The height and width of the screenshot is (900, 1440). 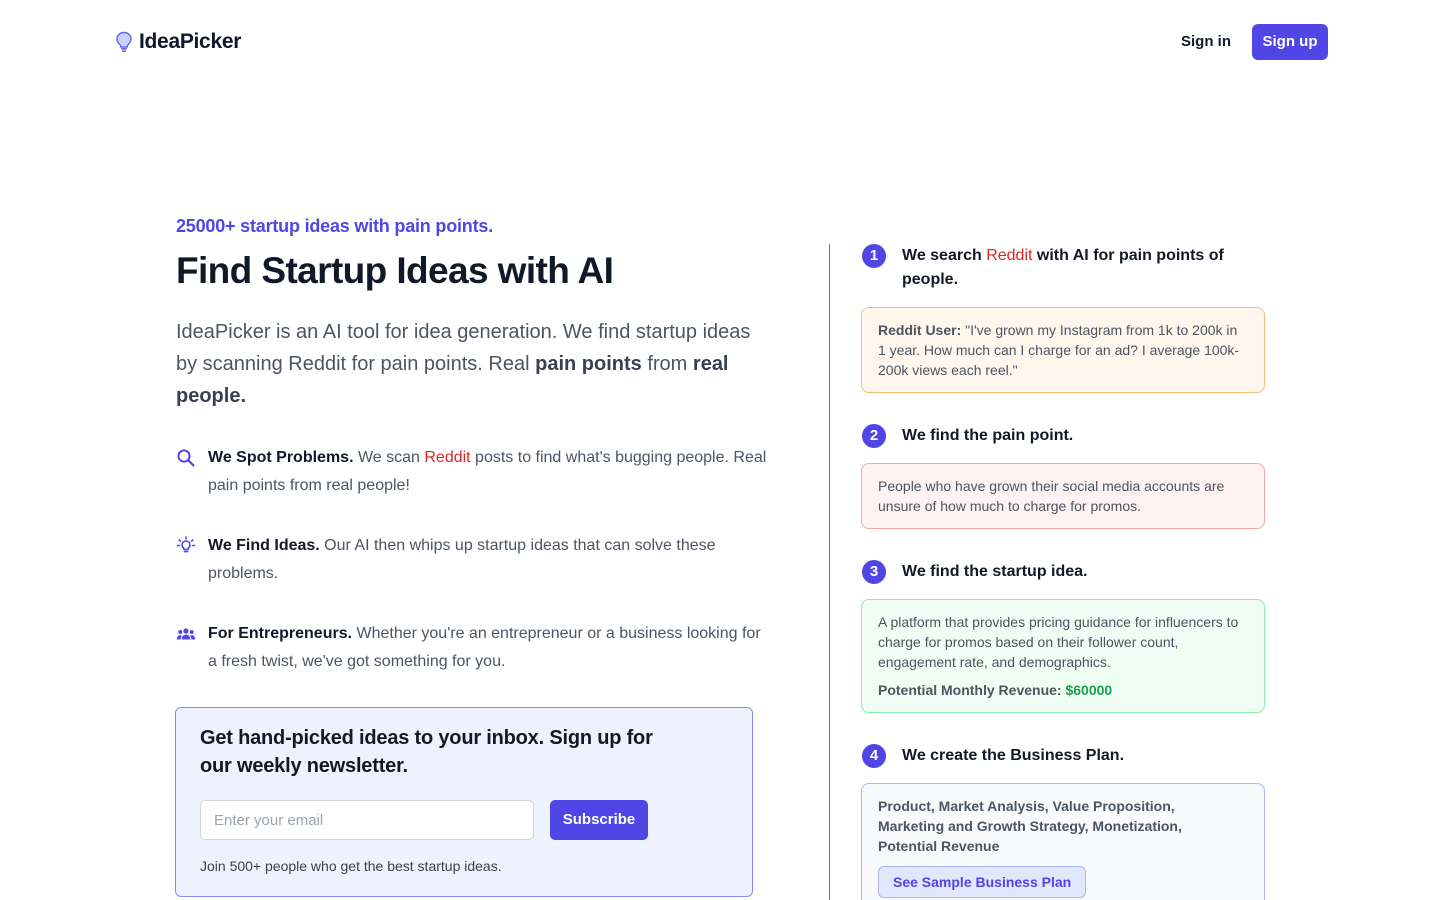 What do you see at coordinates (395, 270) in the screenshot?
I see `page-title: Find Startup Ideas with AI` at bounding box center [395, 270].